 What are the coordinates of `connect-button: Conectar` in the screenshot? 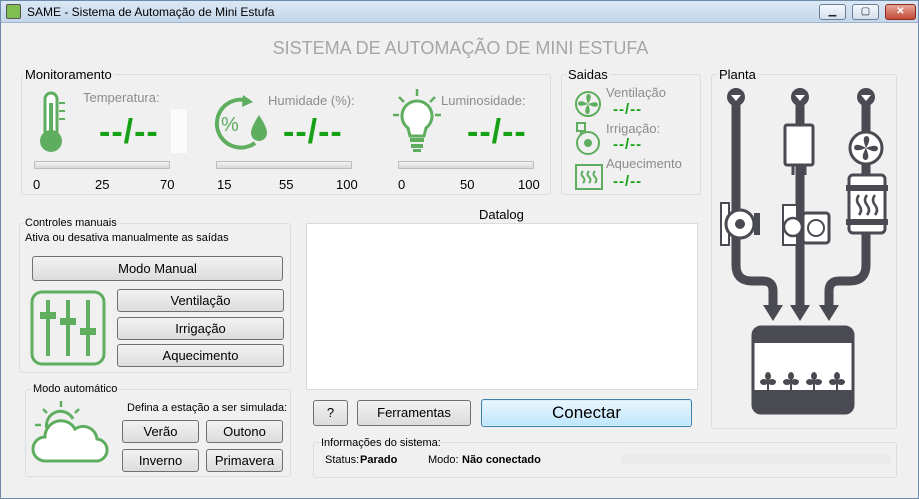 It's located at (586, 413).